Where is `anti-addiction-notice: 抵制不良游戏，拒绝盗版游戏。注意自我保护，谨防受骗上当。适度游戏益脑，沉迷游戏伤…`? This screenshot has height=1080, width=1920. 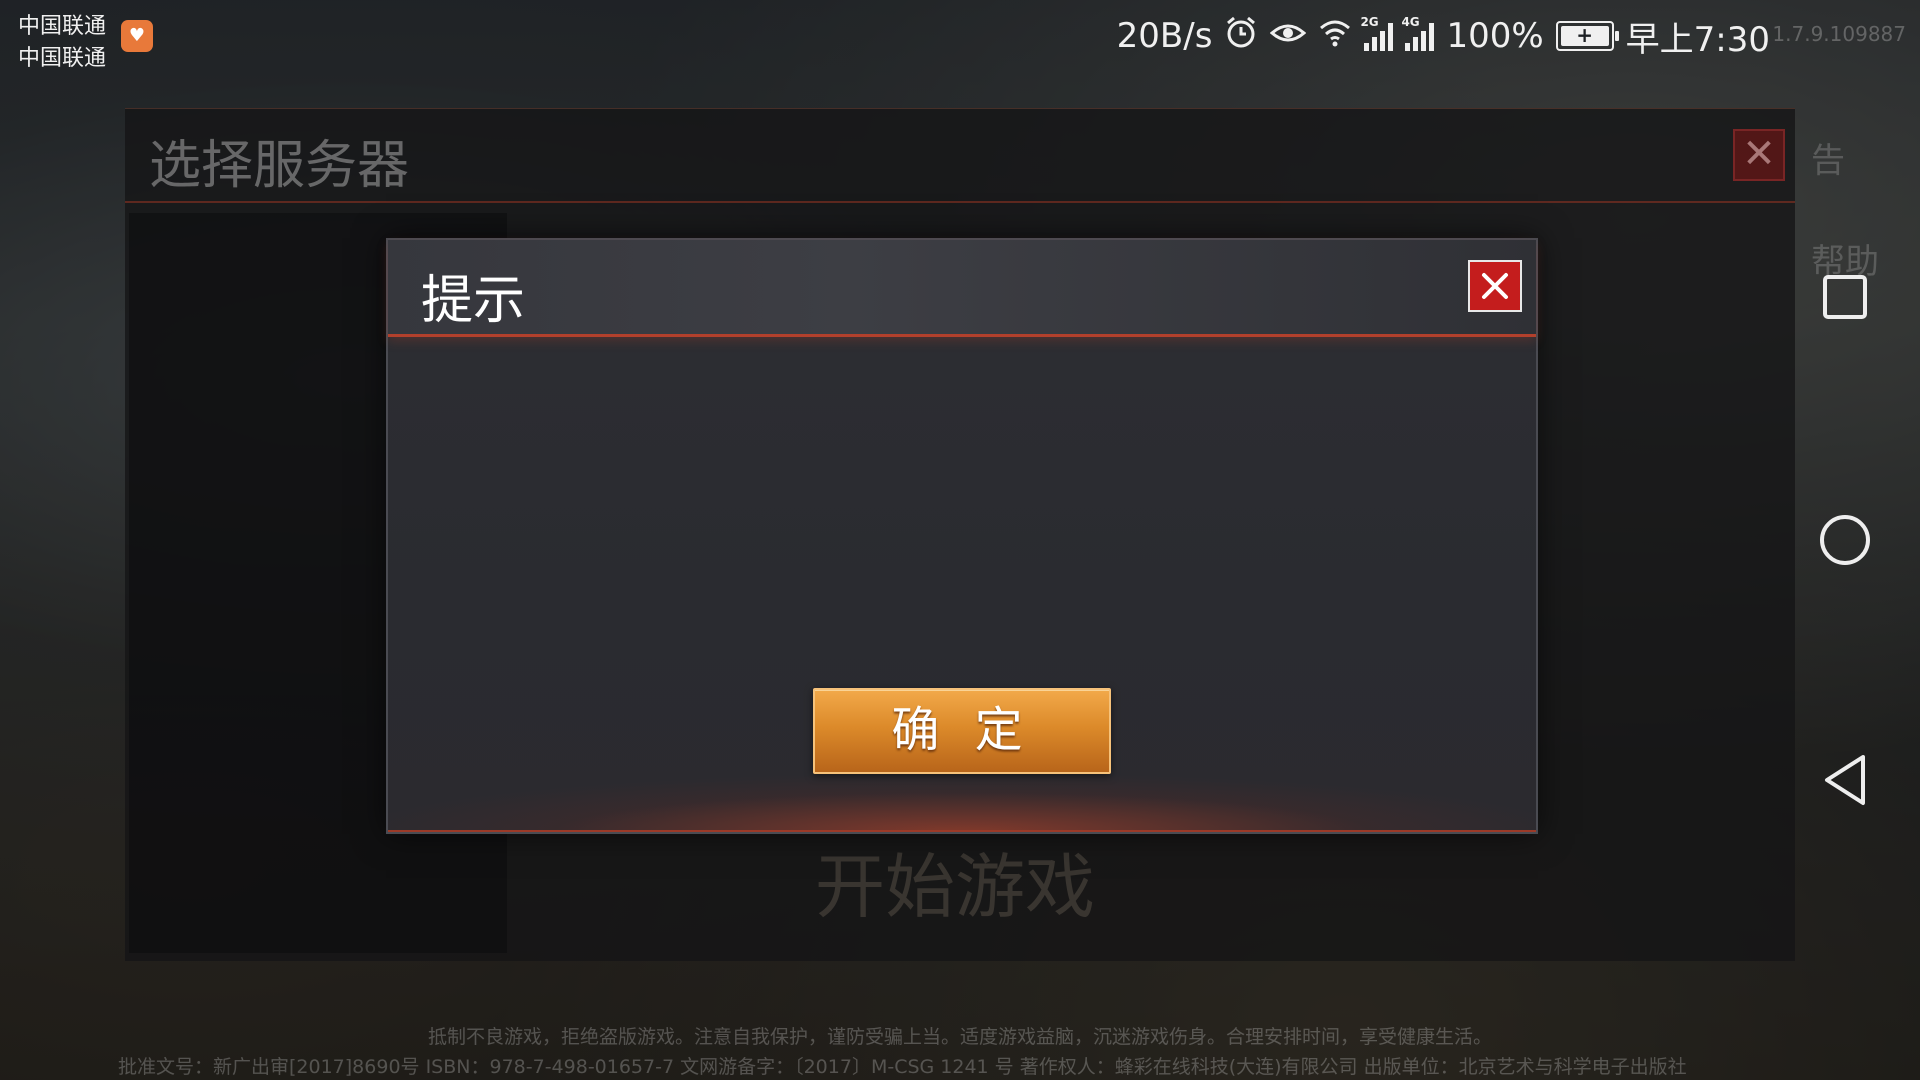 anti-addiction-notice: 抵制不良游戏，拒绝盗版游戏。注意自我保护，谨防受骗上当。适度游戏益脑，沉迷游戏伤… is located at coordinates (959, 1037).